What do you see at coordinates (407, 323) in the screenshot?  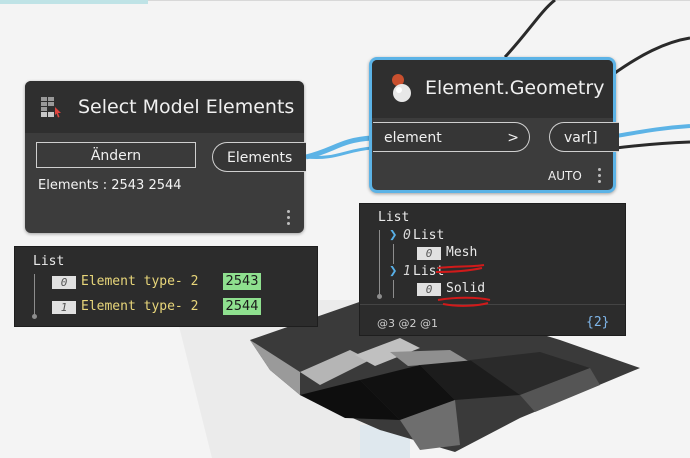 I see `level-indicators: @3 @2 @1` at bounding box center [407, 323].